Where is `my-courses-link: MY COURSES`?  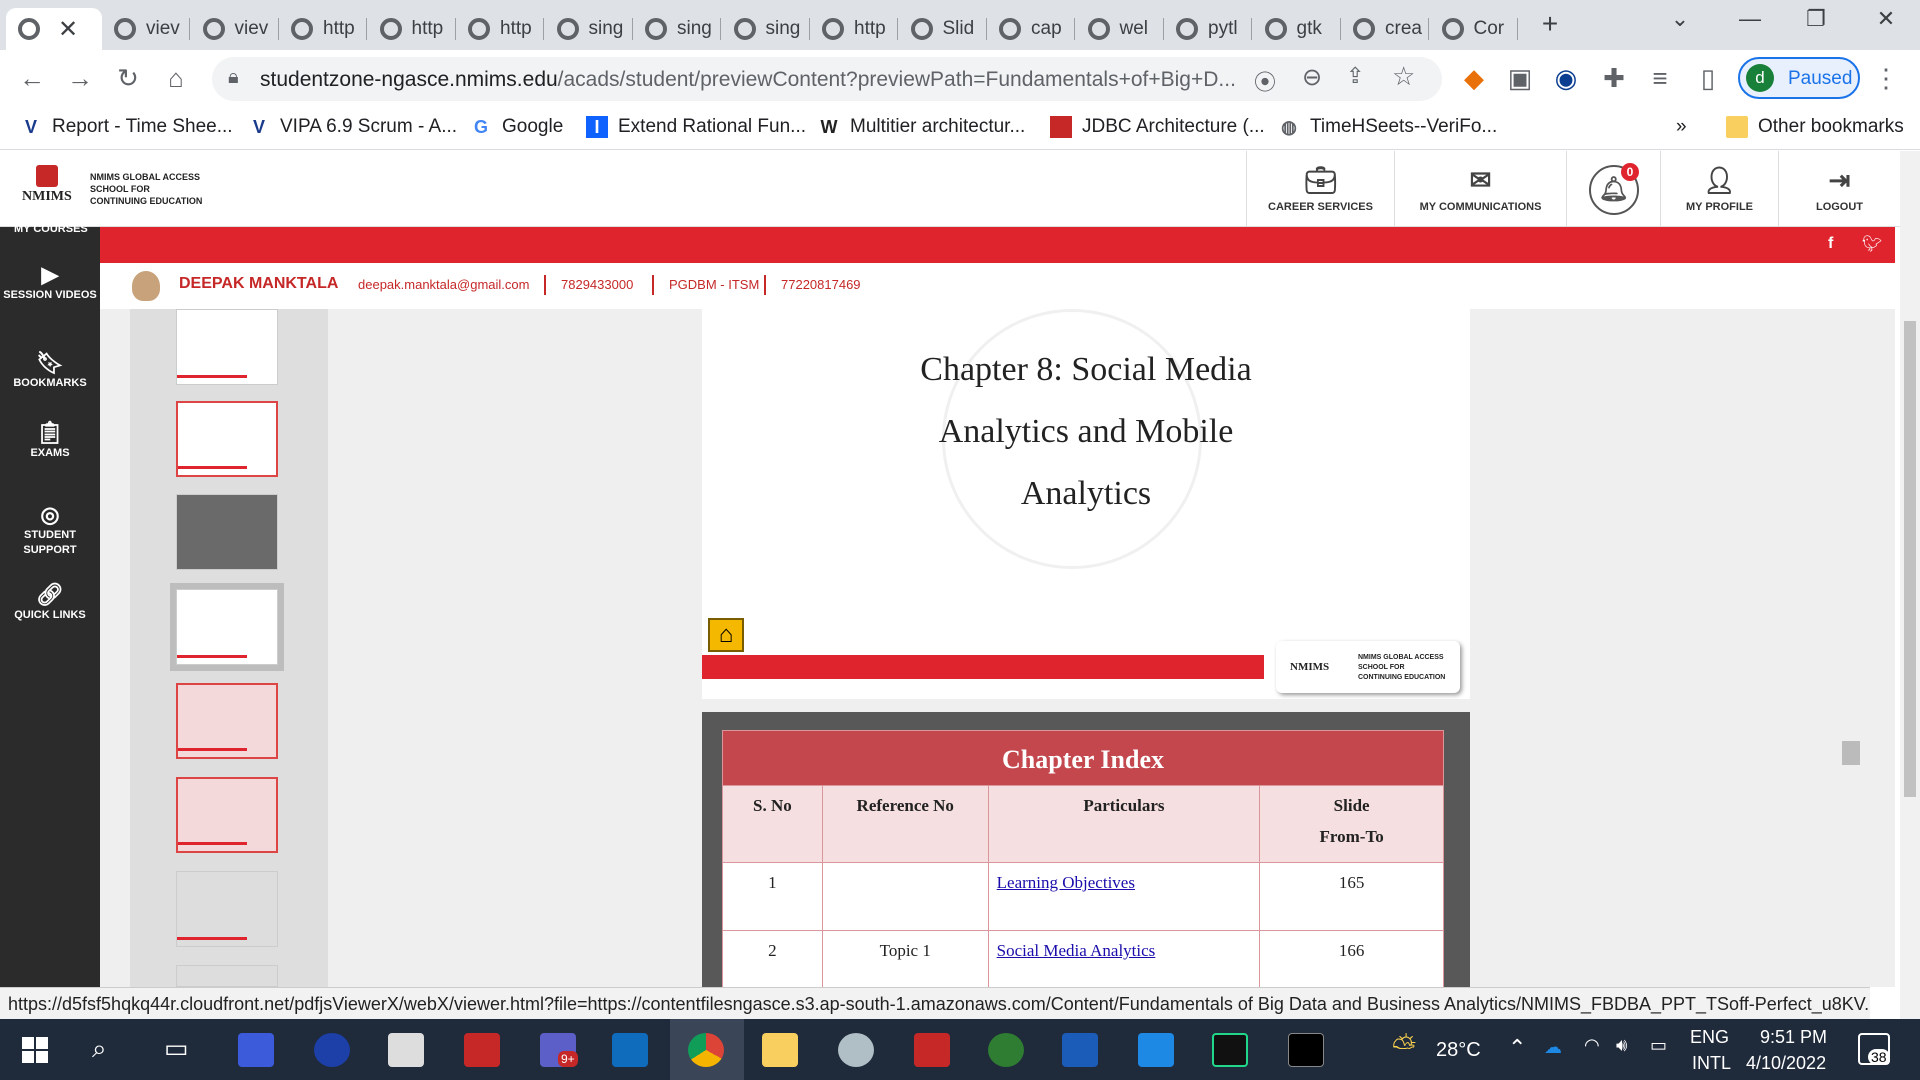
my-courses-link: MY COURSES is located at coordinates (51, 229).